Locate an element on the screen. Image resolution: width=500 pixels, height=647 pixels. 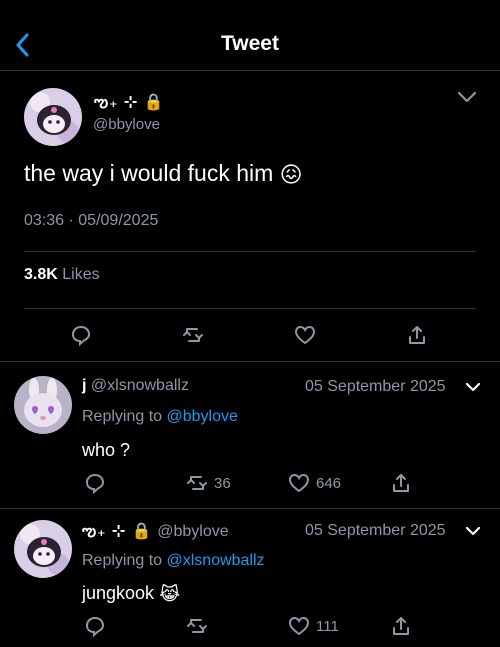
tweet-timestamp: 03:36 · 05/09/2025 is located at coordinates (91, 221).